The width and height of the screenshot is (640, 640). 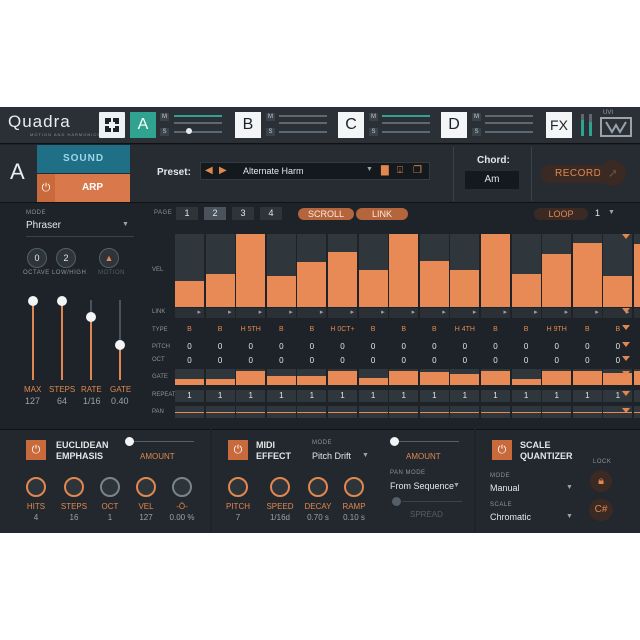 What do you see at coordinates (238, 450) in the screenshot?
I see `midi-effect-power-button: ⏻` at bounding box center [238, 450].